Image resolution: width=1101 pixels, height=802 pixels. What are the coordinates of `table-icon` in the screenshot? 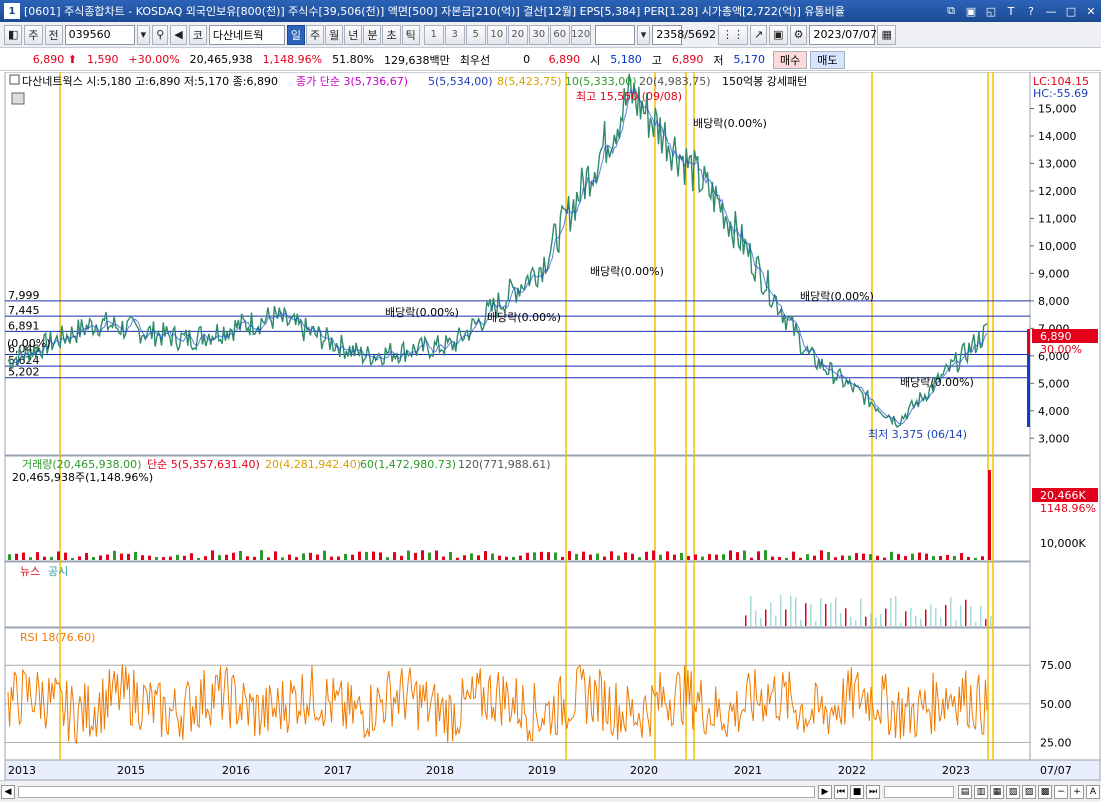 It's located at (18, 98).